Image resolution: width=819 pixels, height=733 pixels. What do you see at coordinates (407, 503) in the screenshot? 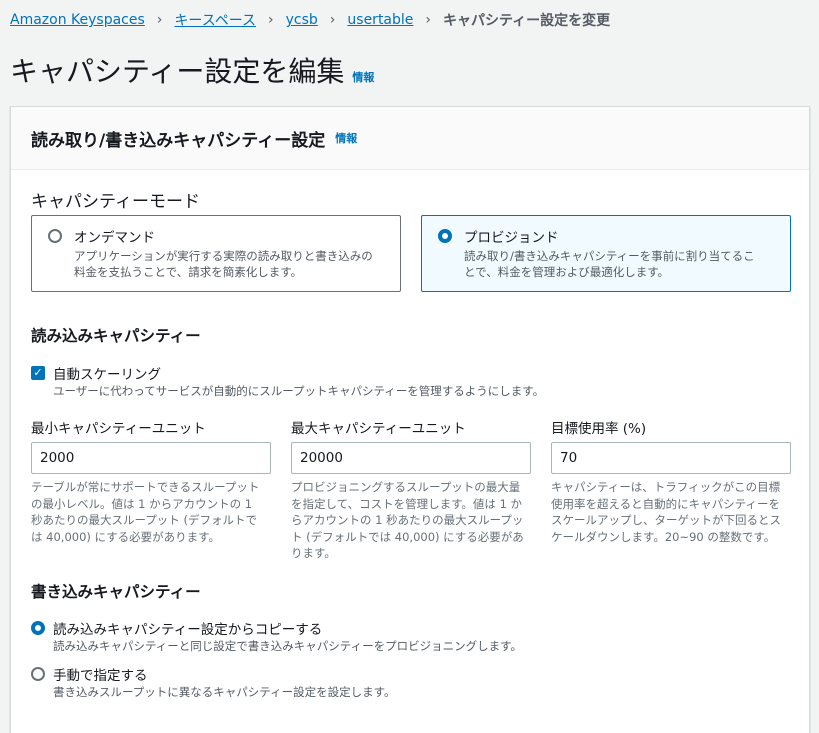
I see `max-capacity-desc-line: を指定して、コストを管理します。値は 1 か` at bounding box center [407, 503].